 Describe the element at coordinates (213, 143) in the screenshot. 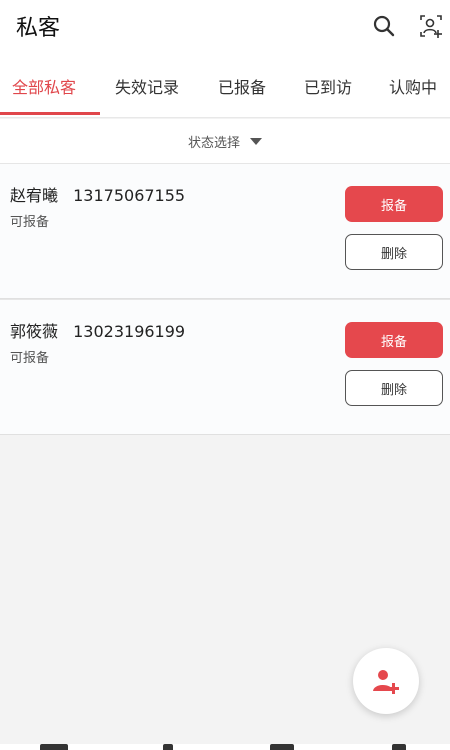

I see `status-filter-label: 状态选择` at that location.